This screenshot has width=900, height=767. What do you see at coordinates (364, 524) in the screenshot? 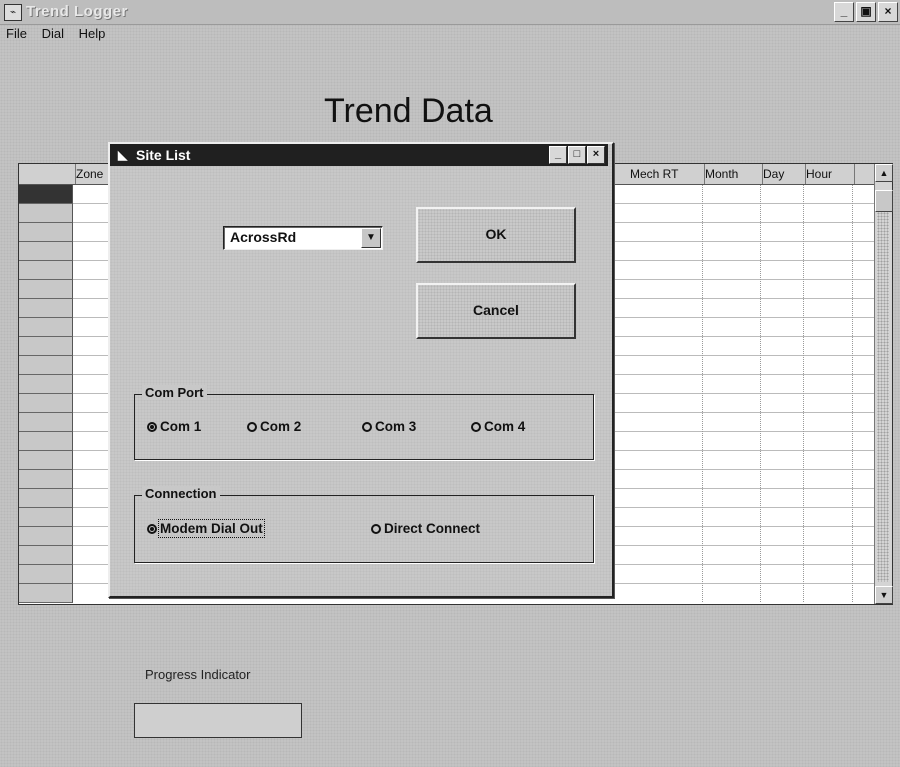
I see `connection-group: Connection Modem Dial Out Direct Connect` at bounding box center [364, 524].